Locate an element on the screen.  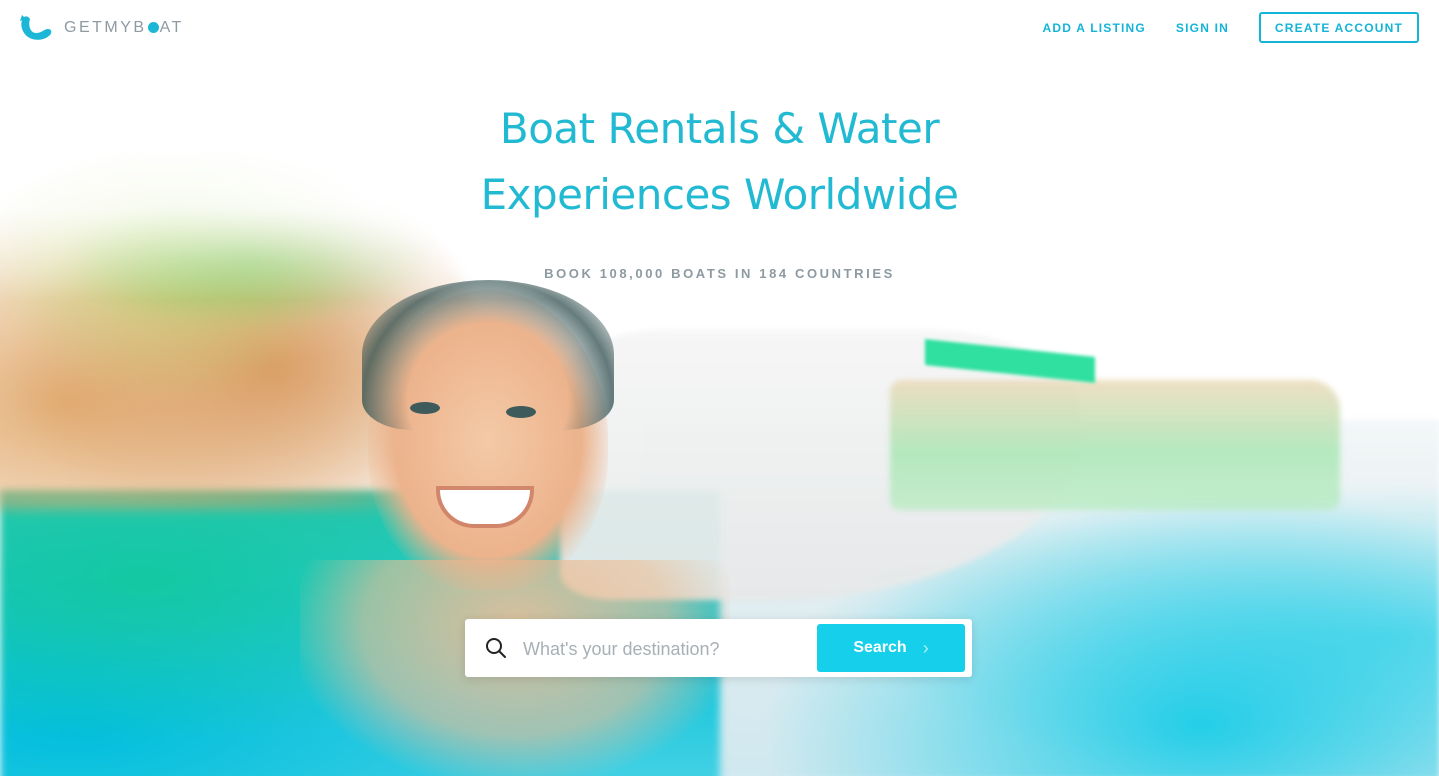
brand-wordmark-part1: GETMYB is located at coordinates (105, 27).